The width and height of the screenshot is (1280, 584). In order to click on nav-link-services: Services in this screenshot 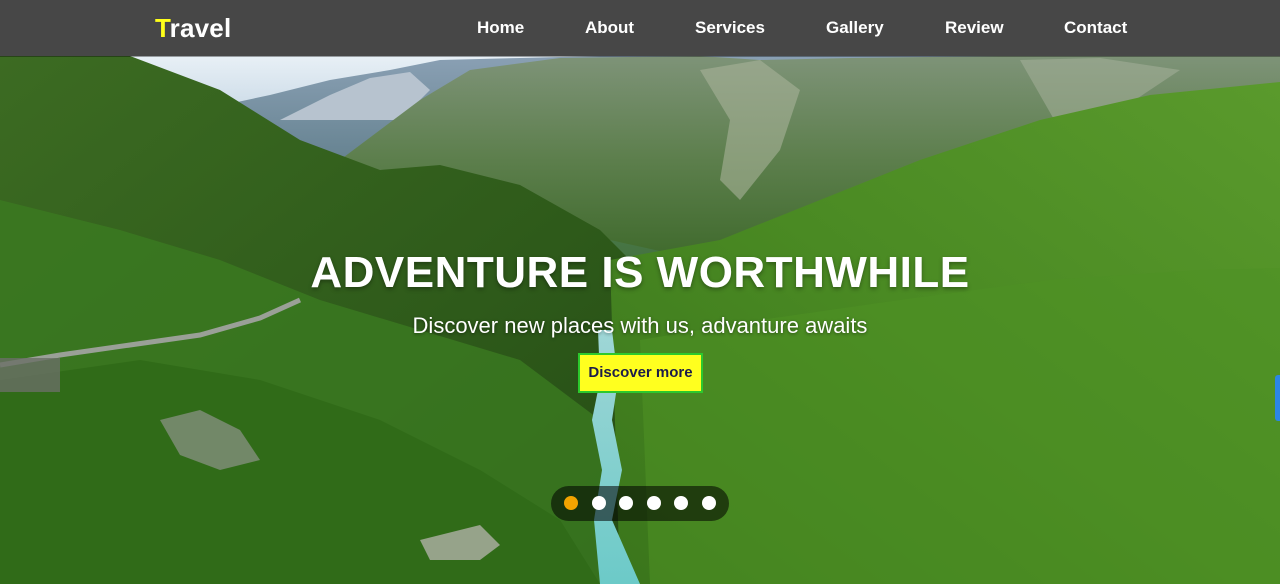, I will do `click(730, 28)`.